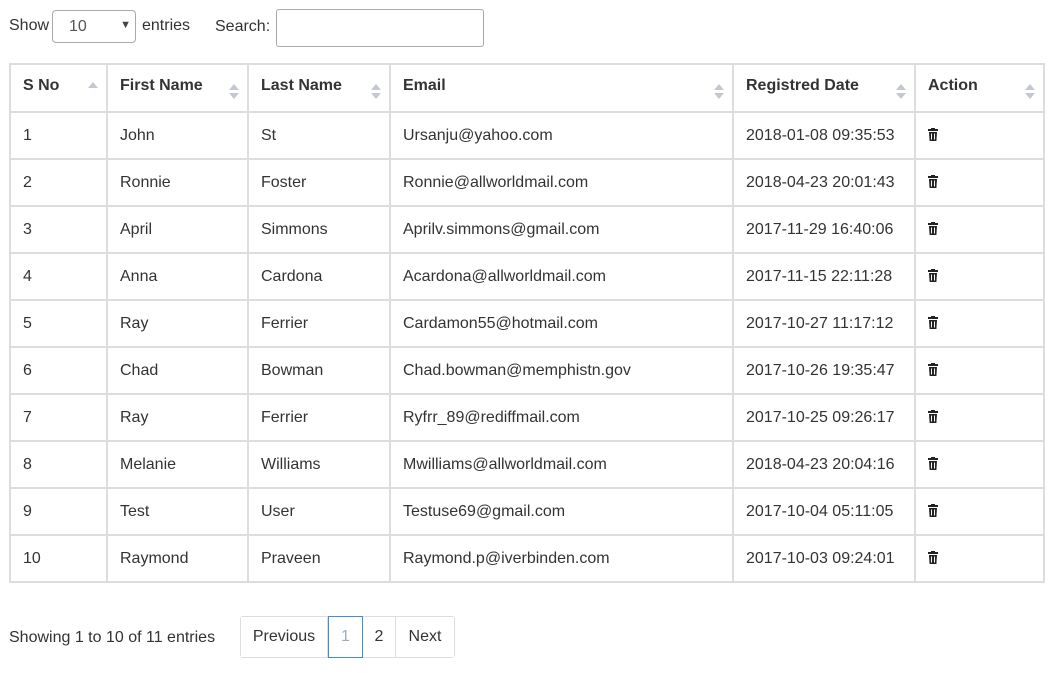 This screenshot has width=1061, height=673. Describe the element at coordinates (561, 417) in the screenshot. I see `cell-email: Ryfrr_89@rediffmail.com` at that location.